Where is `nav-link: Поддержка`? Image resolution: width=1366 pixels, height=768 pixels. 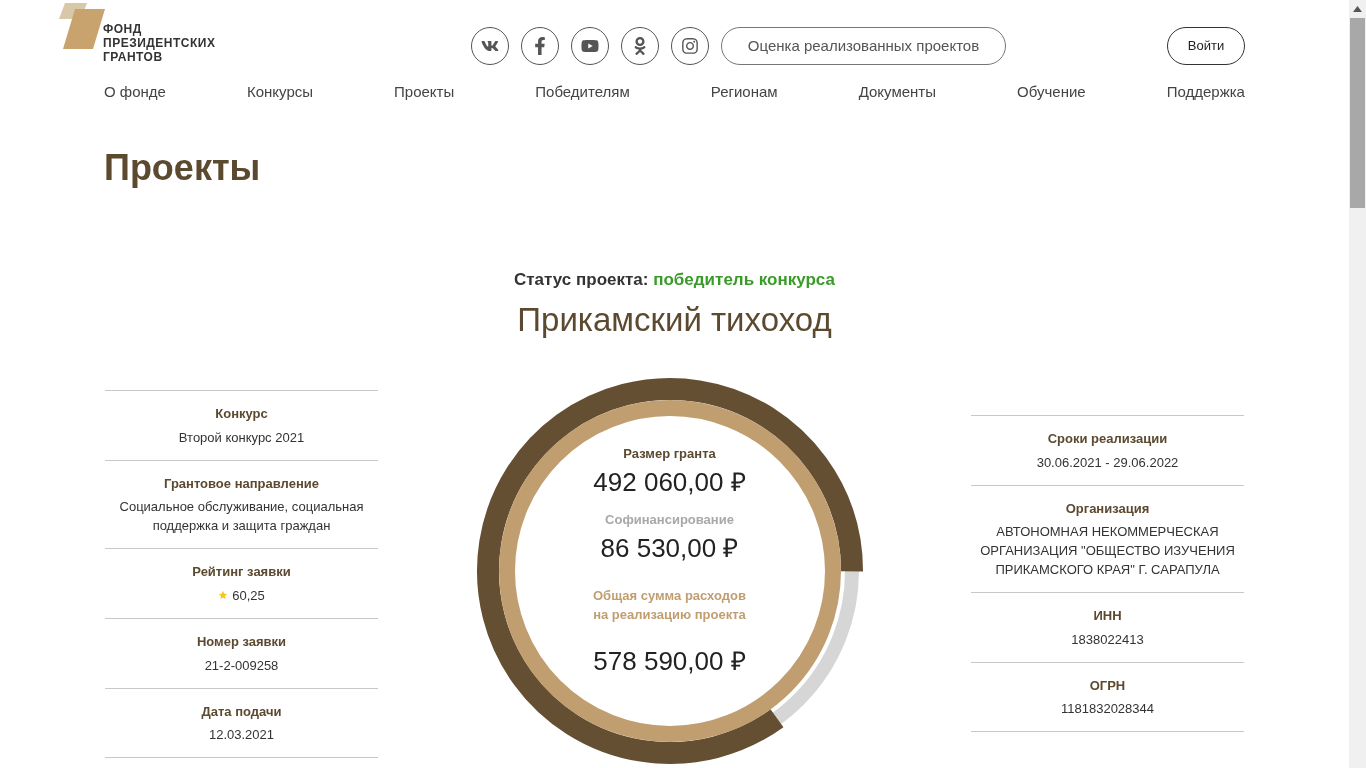 nav-link: Поддержка is located at coordinates (1205, 91).